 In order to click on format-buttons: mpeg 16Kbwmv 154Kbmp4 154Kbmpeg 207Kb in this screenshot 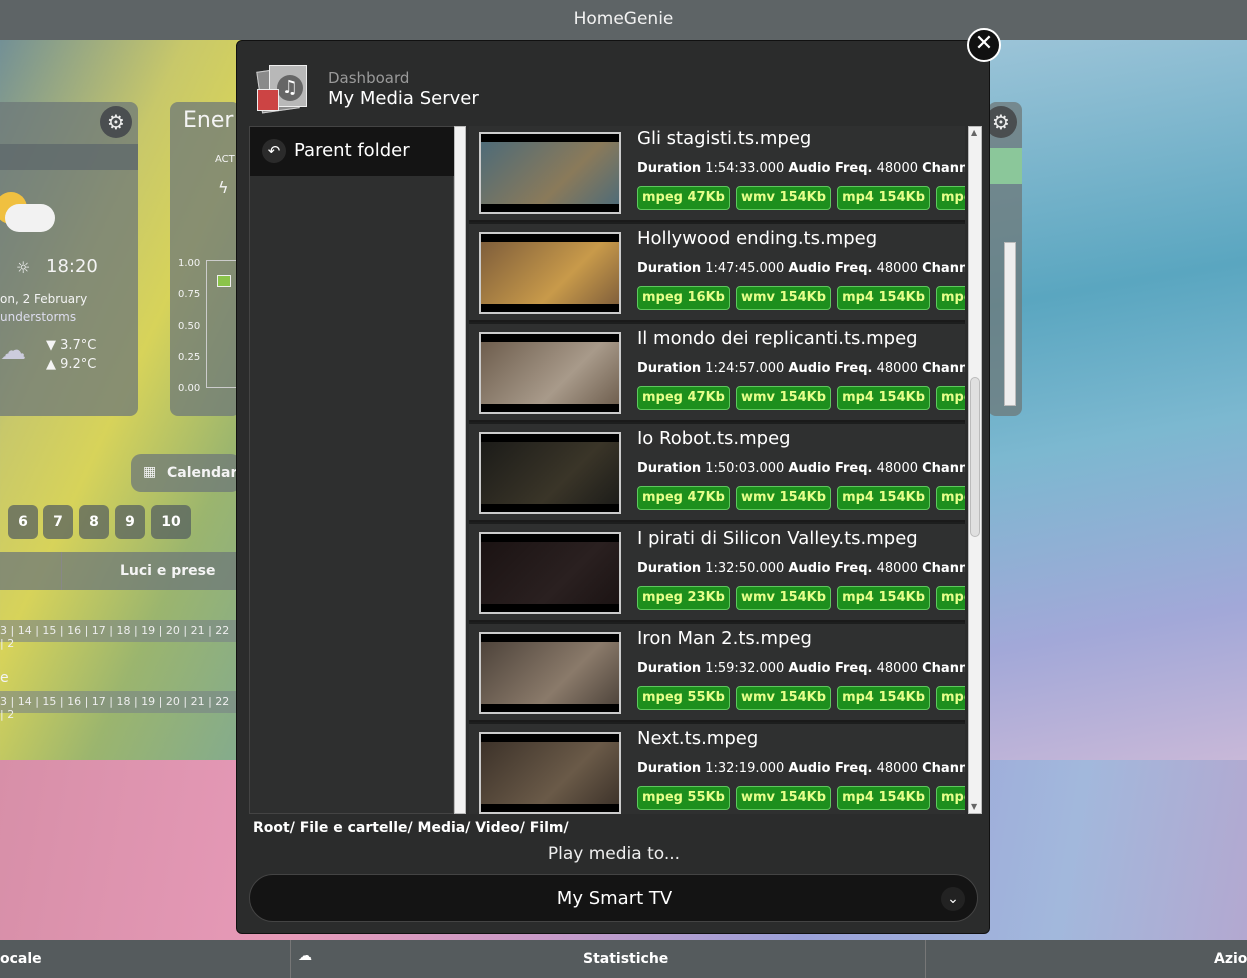, I will do `click(801, 299)`.